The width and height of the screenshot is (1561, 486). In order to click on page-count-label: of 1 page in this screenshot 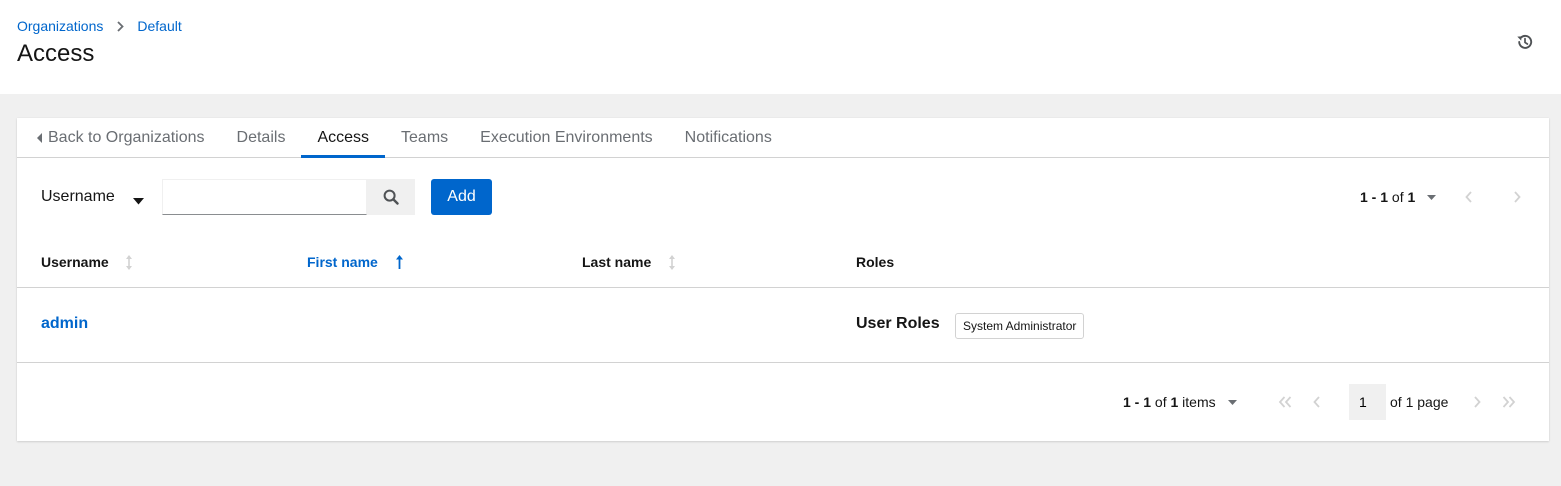, I will do `click(1419, 402)`.